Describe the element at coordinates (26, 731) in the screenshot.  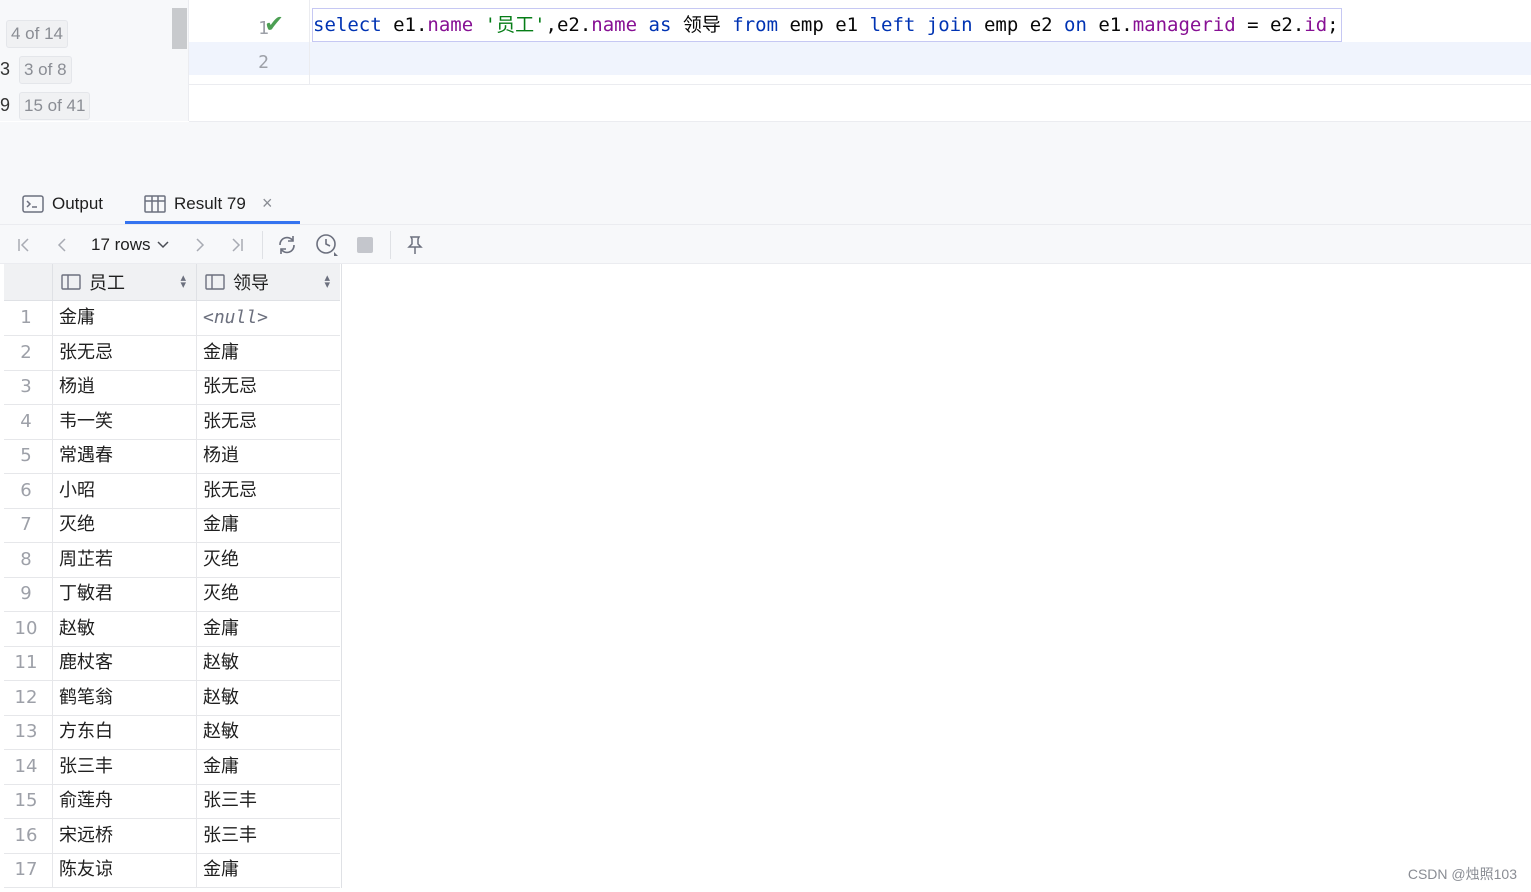
I see `row-number: 13` at that location.